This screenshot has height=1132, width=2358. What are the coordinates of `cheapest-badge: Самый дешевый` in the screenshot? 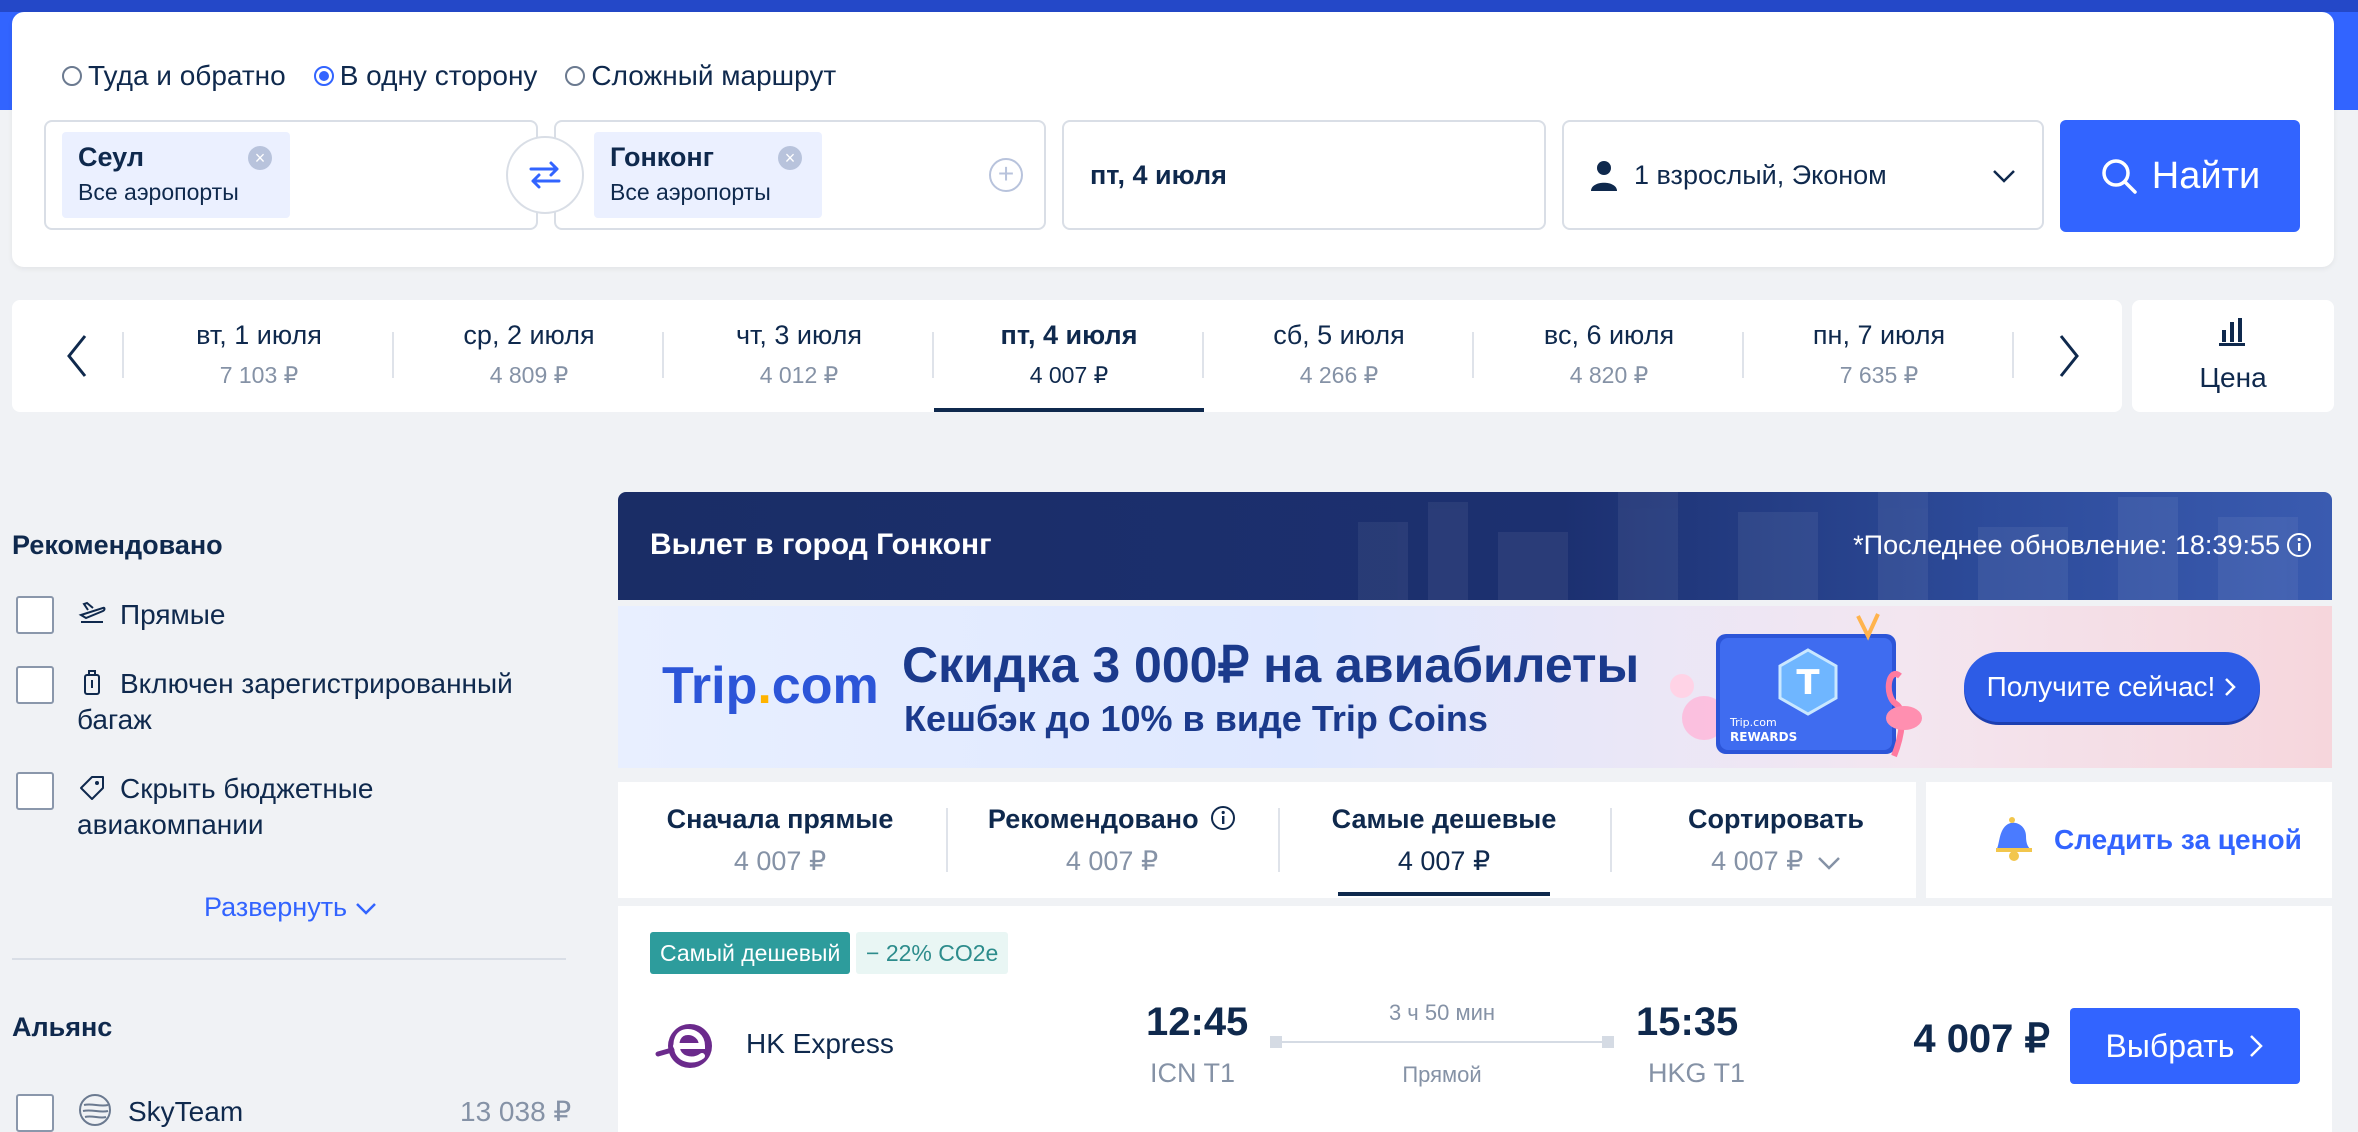 It's located at (750, 953).